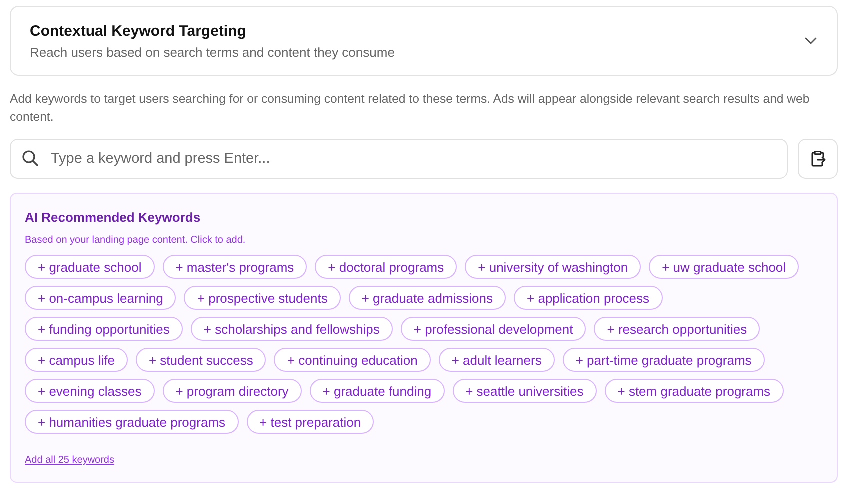 This screenshot has height=501, width=851. I want to click on paste-button, so click(818, 159).